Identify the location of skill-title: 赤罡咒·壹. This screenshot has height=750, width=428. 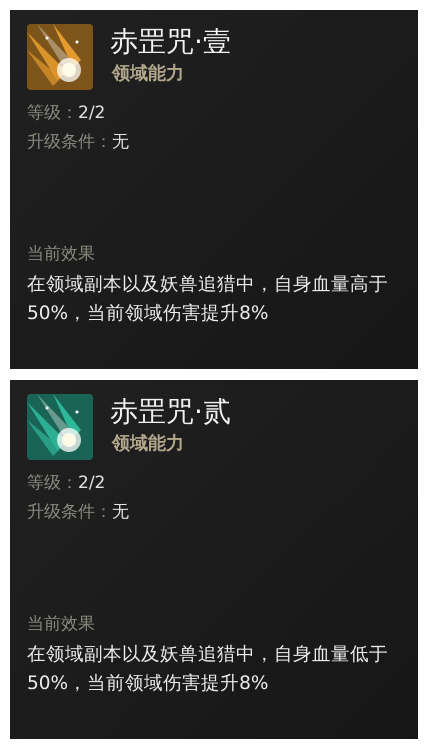
(170, 42).